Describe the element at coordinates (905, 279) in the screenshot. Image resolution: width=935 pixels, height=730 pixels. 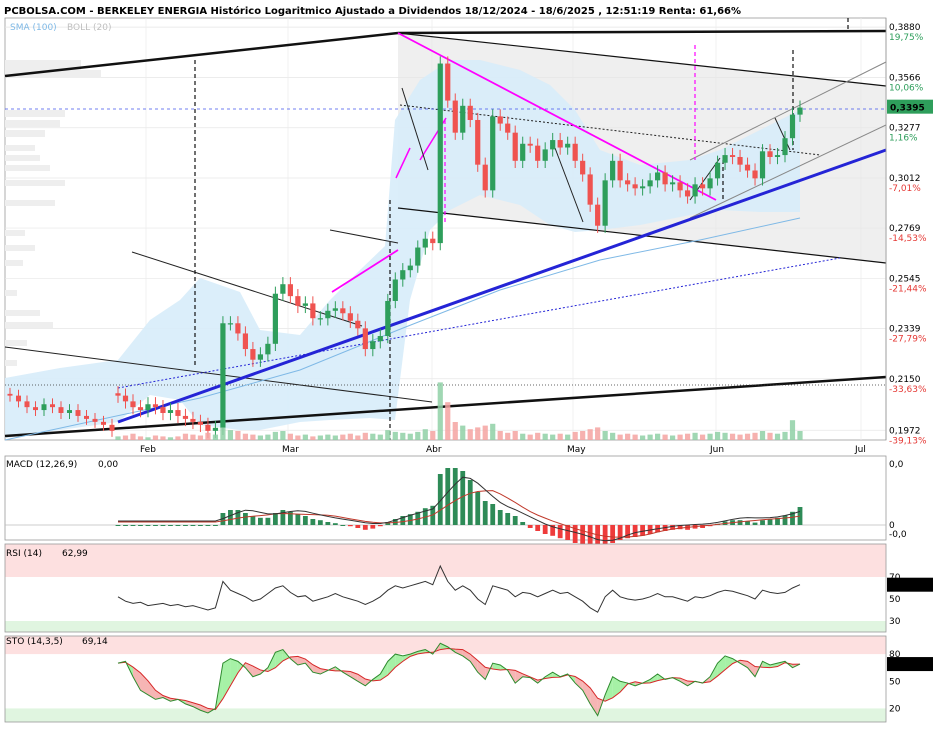
I see `price-tick-label: 0,2545` at that location.